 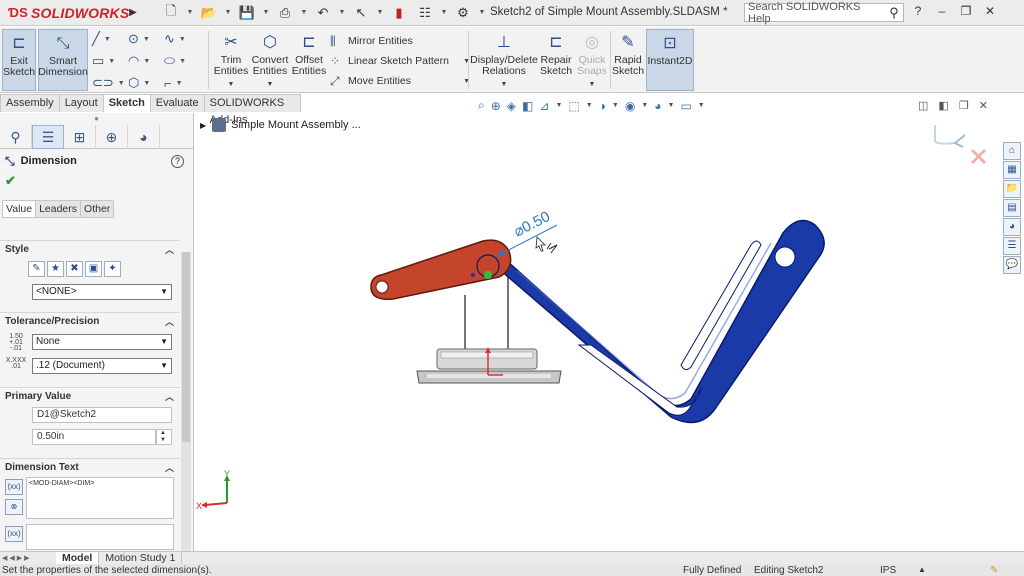 What do you see at coordinates (473, 275) in the screenshot?
I see `sketch-point` at bounding box center [473, 275].